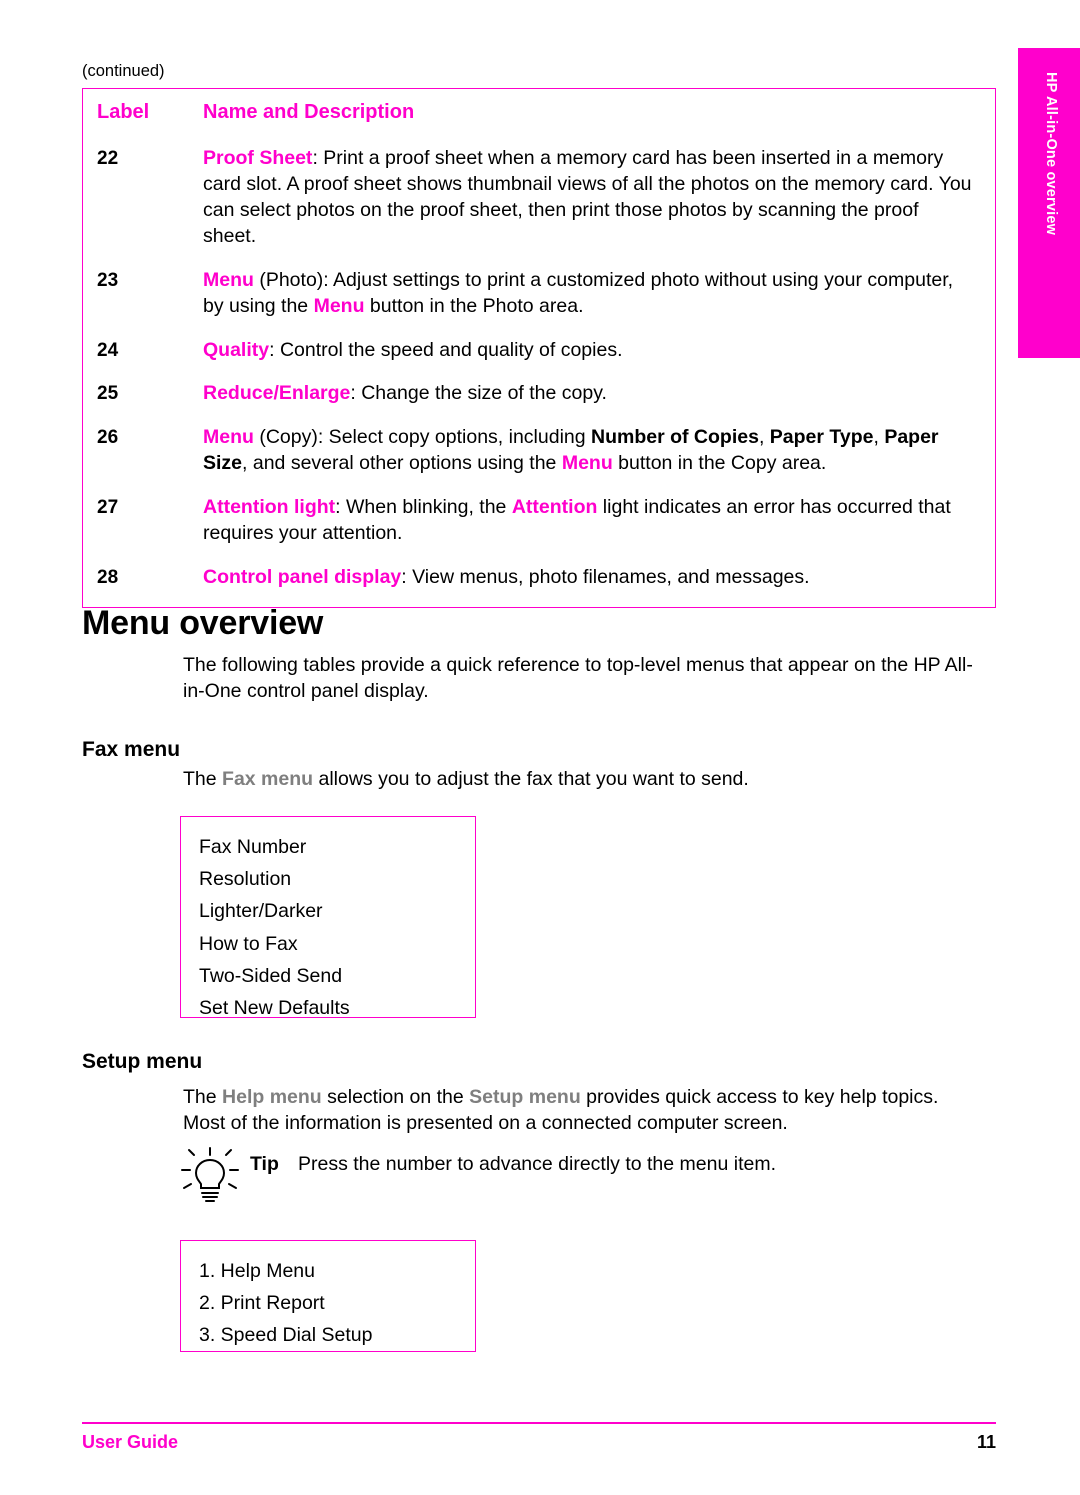  I want to click on footer-left-label: User Guide, so click(130, 1442).